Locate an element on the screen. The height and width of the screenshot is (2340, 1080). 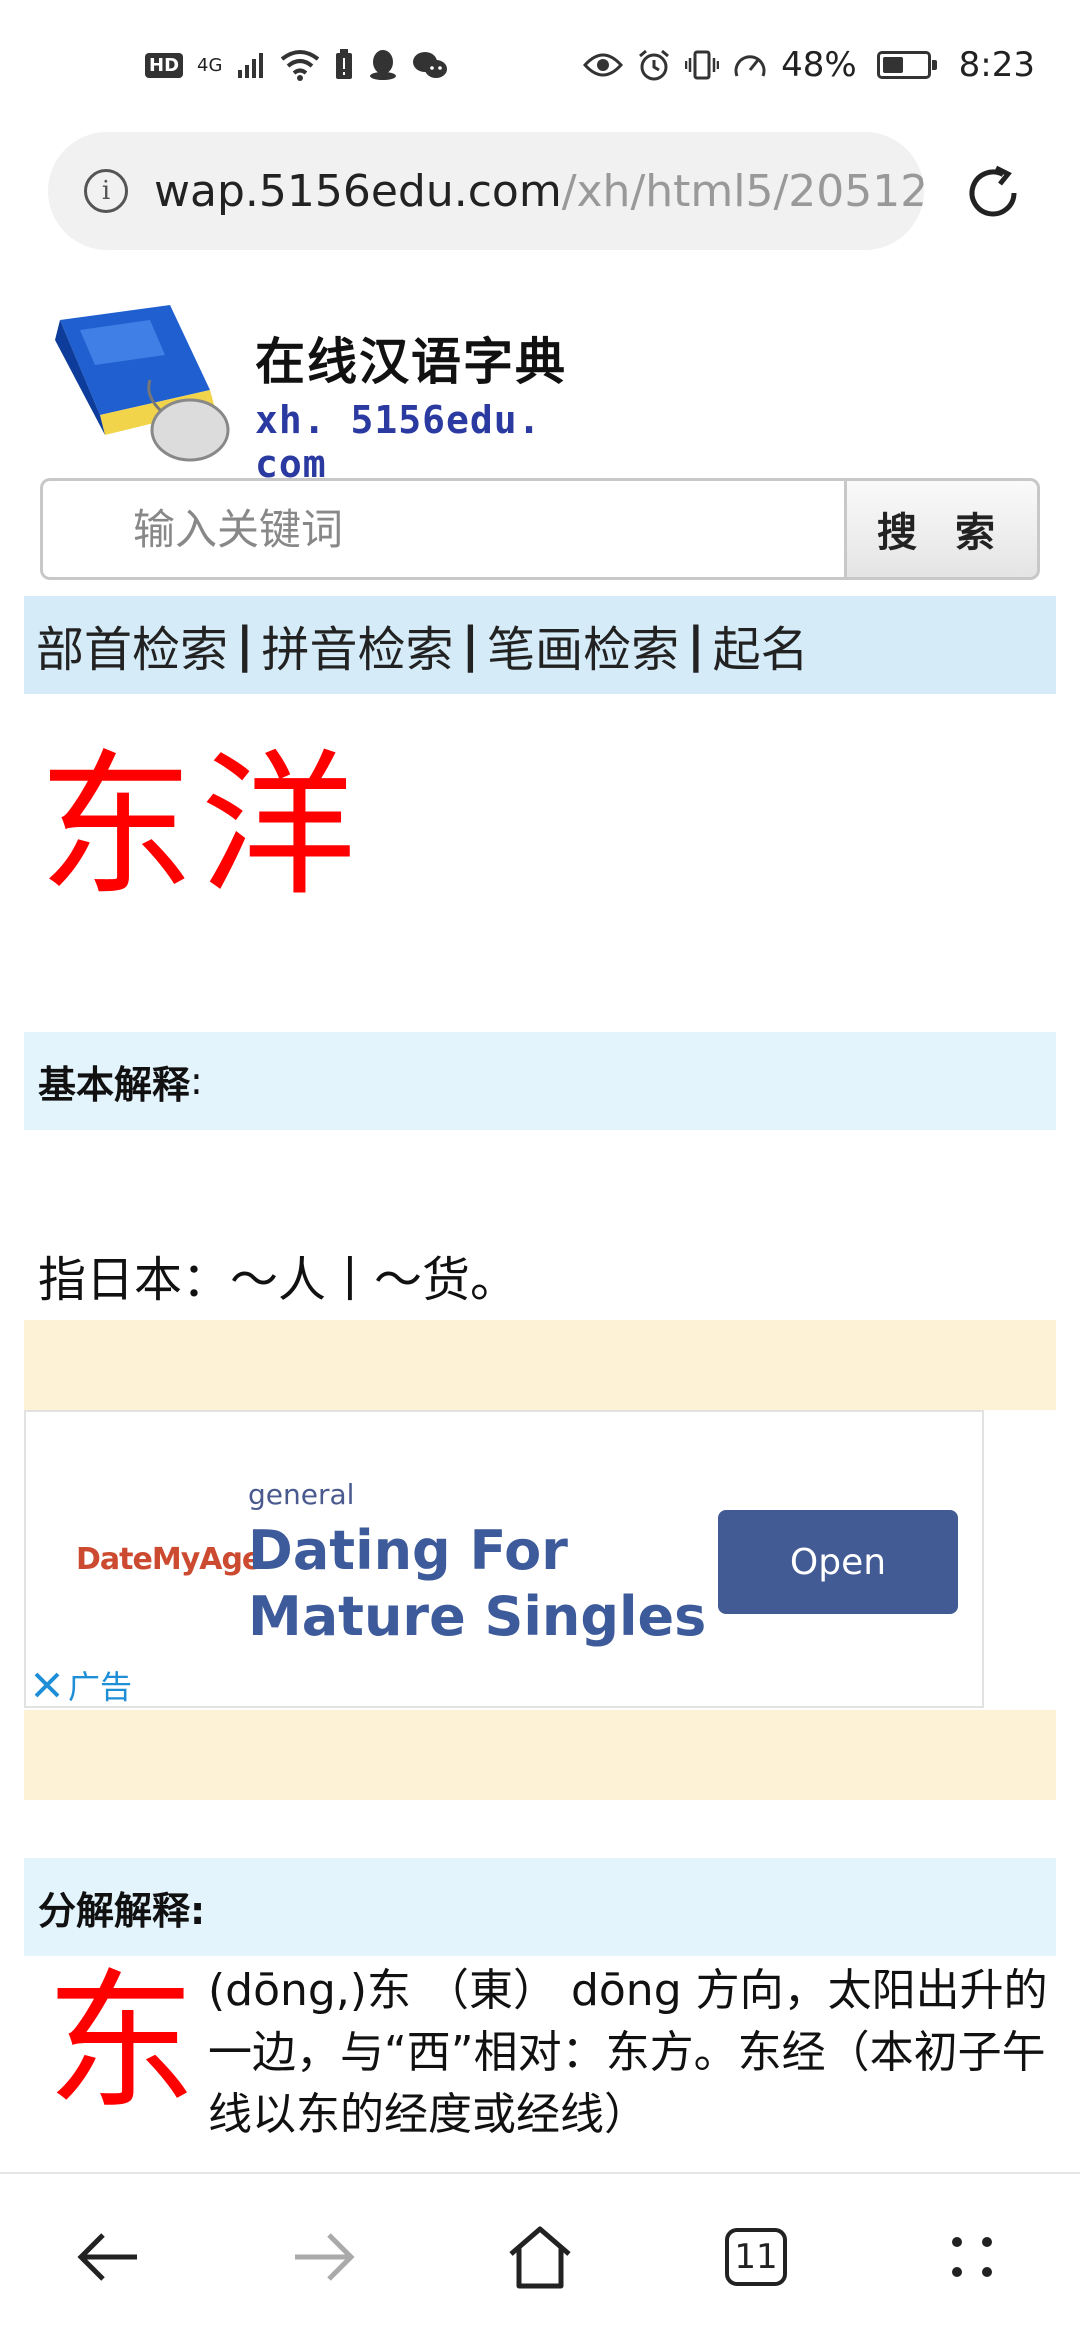
info-icon: i is located at coordinates (106, 191).